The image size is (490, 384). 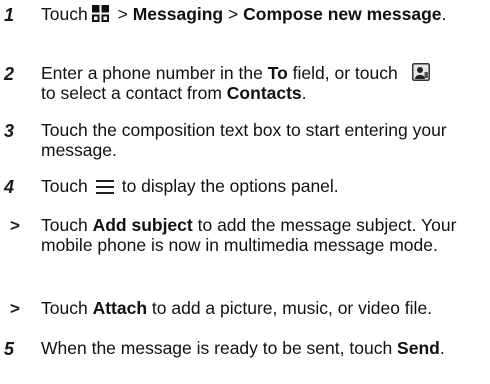 What do you see at coordinates (418, 348) in the screenshot?
I see `ui-term: Send` at bounding box center [418, 348].